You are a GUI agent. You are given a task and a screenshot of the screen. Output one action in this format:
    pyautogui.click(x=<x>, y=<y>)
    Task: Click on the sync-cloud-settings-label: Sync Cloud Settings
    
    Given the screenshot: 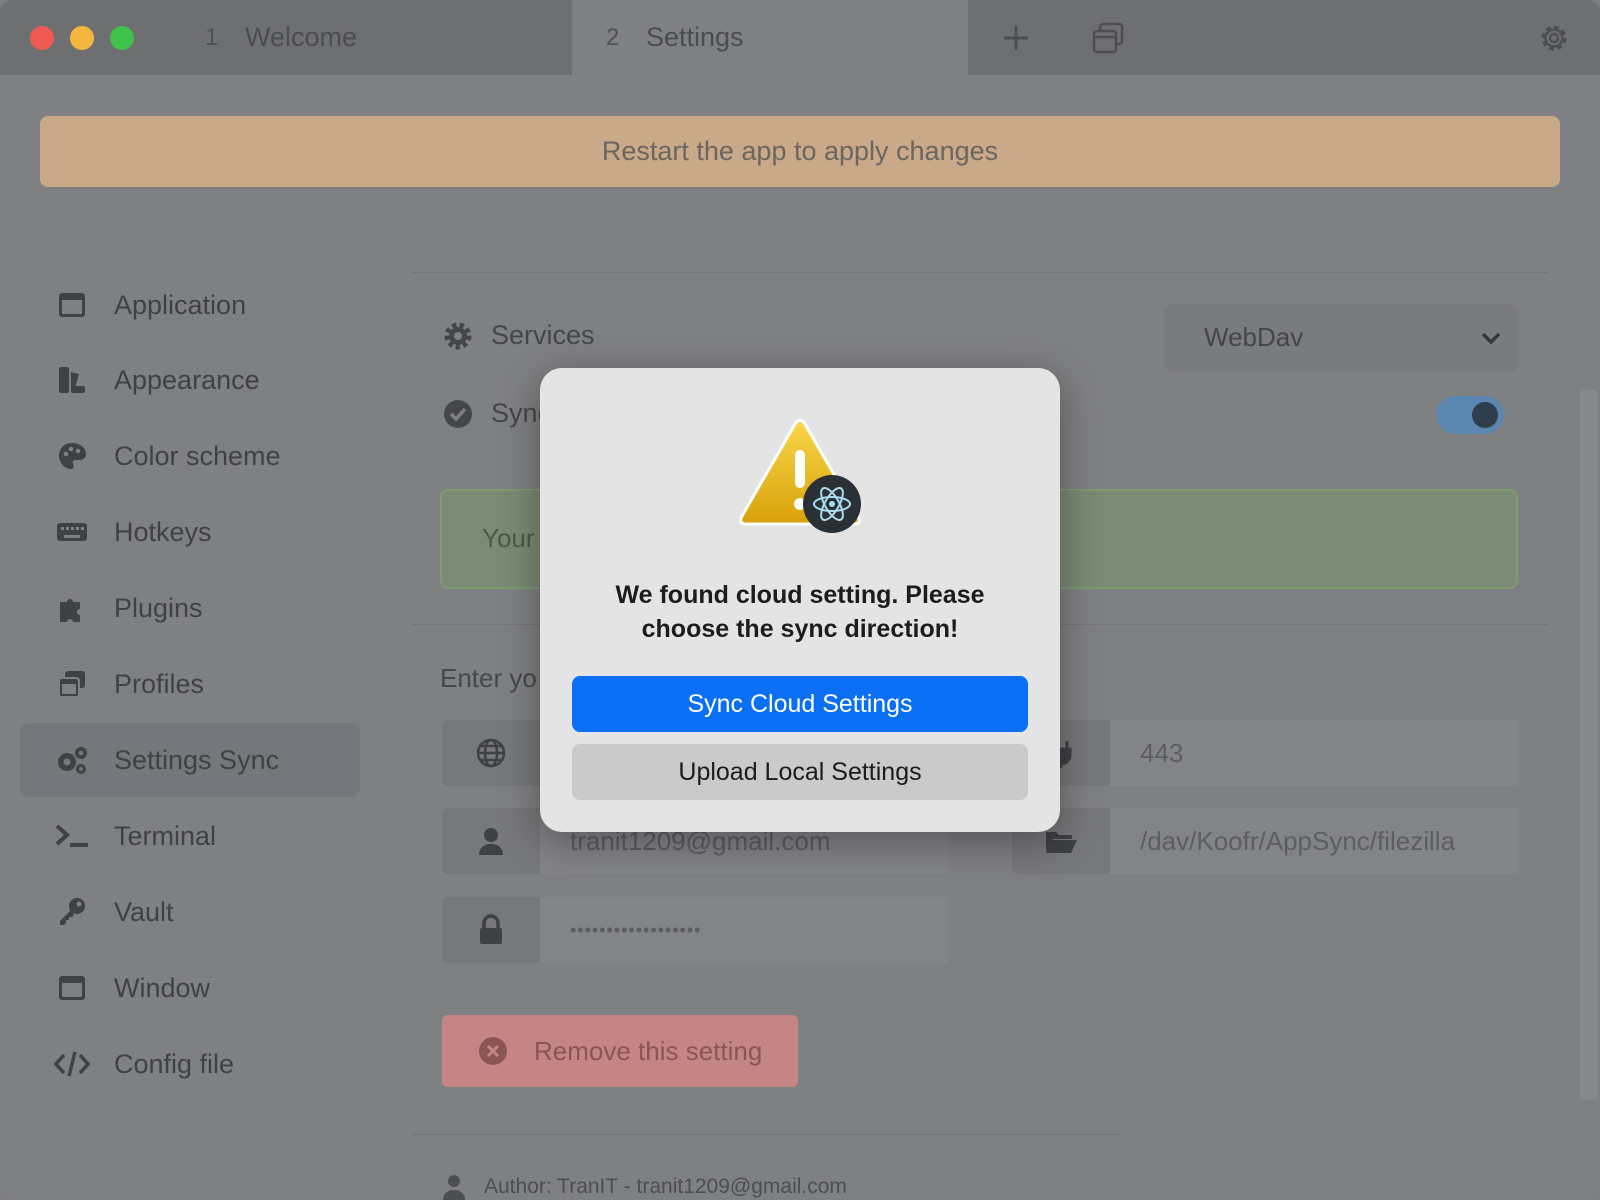 What is the action you would take?
    pyautogui.click(x=800, y=703)
    